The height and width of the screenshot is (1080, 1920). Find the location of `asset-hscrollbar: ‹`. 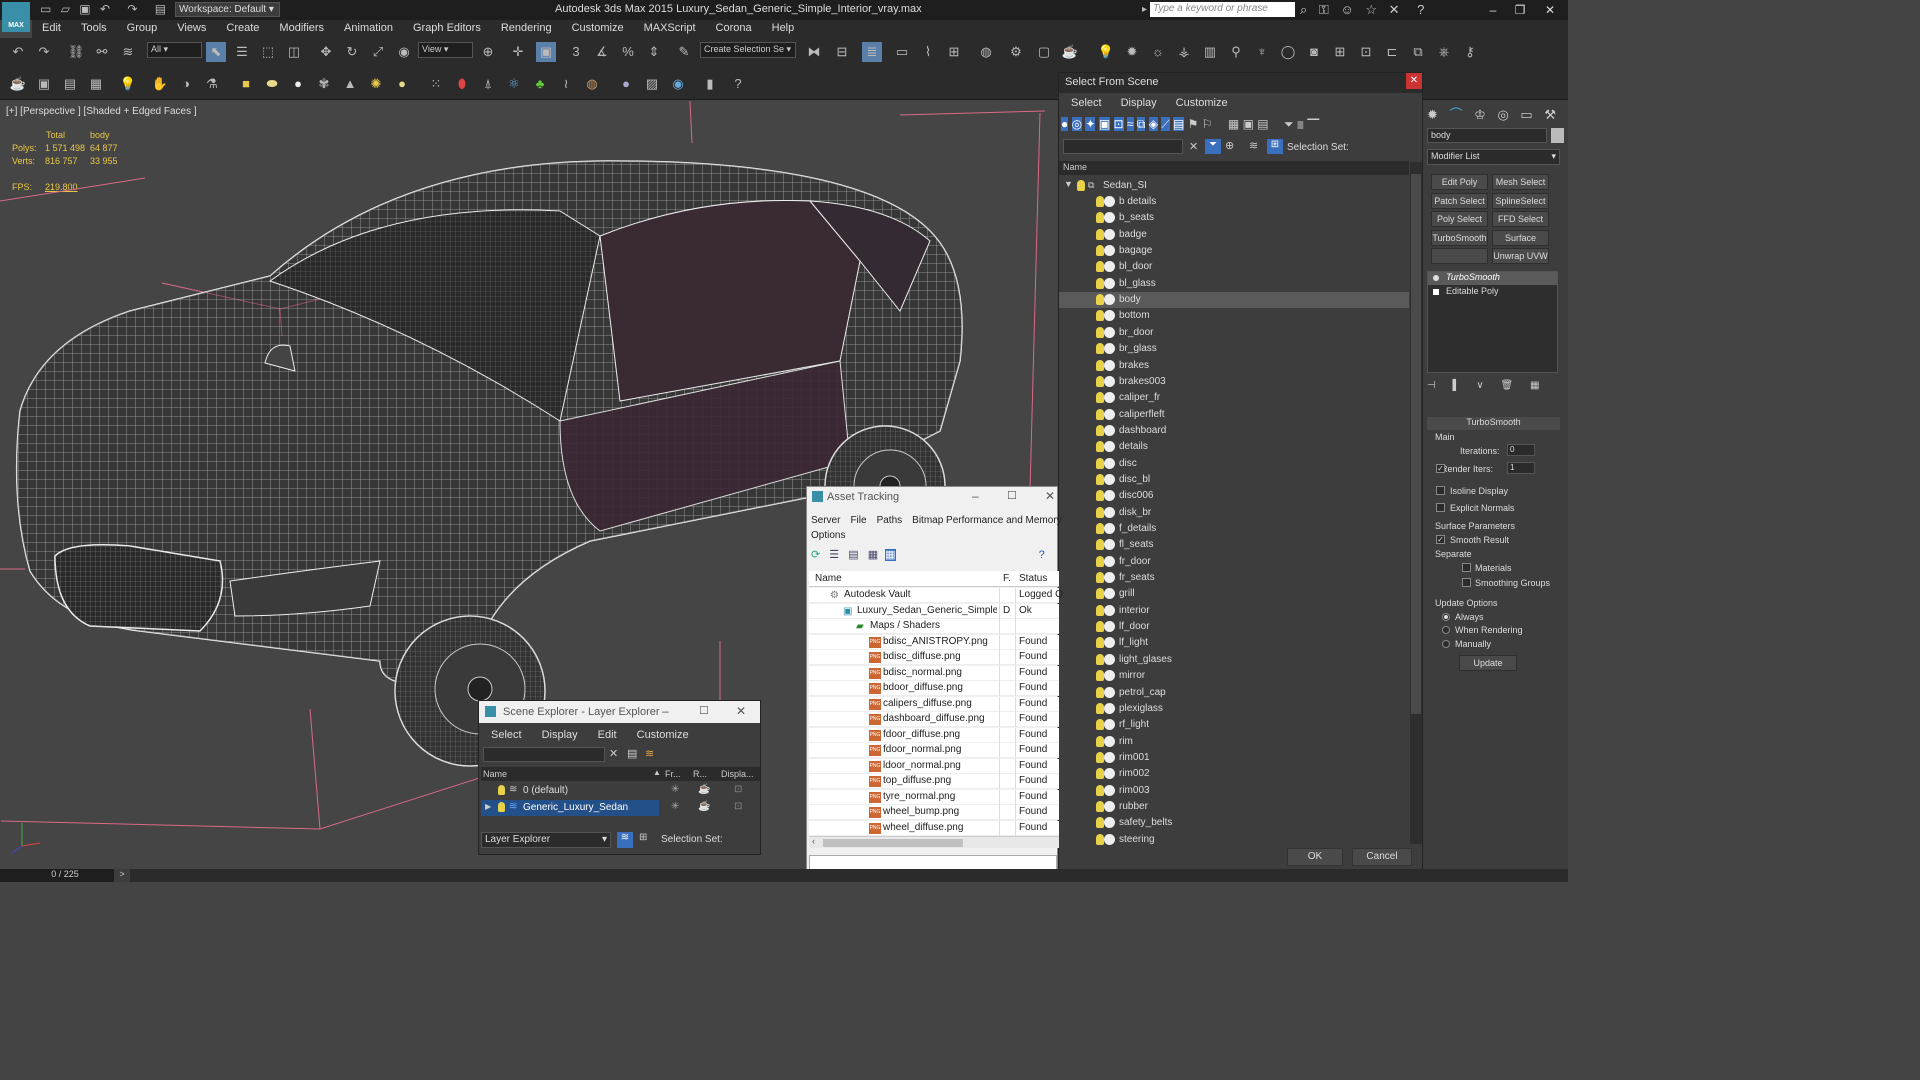

asset-hscrollbar: ‹ is located at coordinates (934, 842).